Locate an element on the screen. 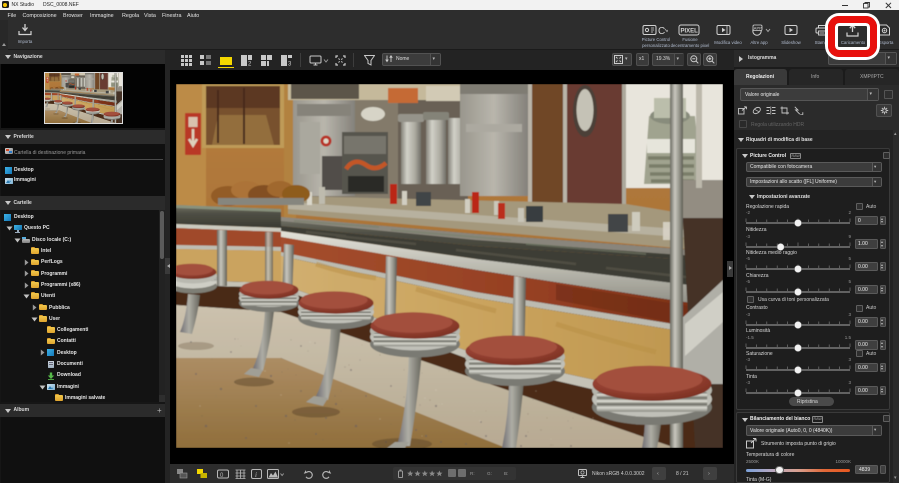  svg-text: 3 is located at coordinates (290, 64).